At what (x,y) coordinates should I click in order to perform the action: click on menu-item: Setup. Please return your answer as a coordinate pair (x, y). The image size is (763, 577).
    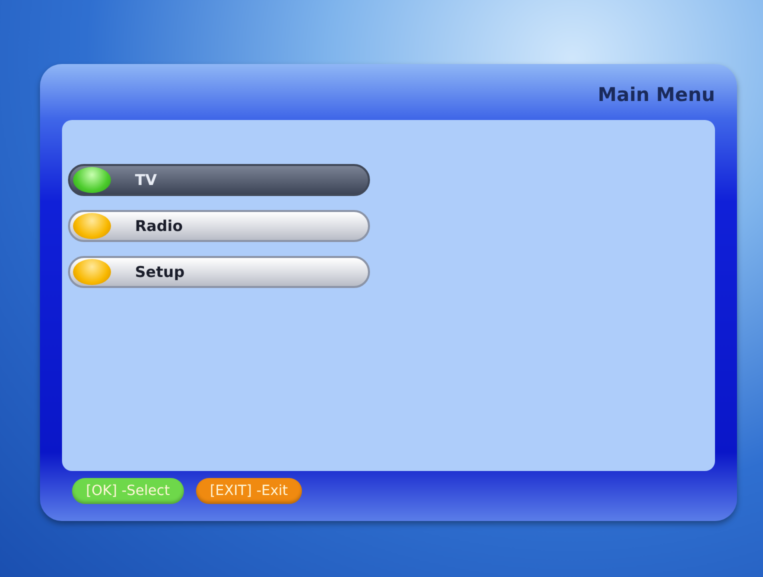
    Looking at the image, I should click on (219, 272).